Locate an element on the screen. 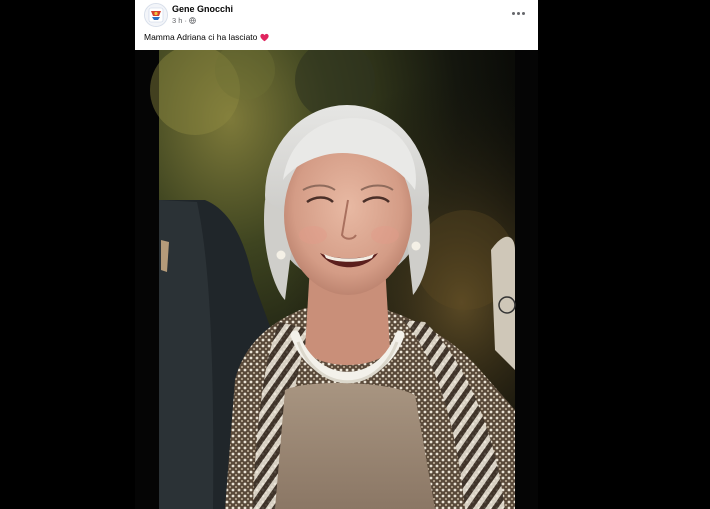  avatar-image is located at coordinates (156, 15).